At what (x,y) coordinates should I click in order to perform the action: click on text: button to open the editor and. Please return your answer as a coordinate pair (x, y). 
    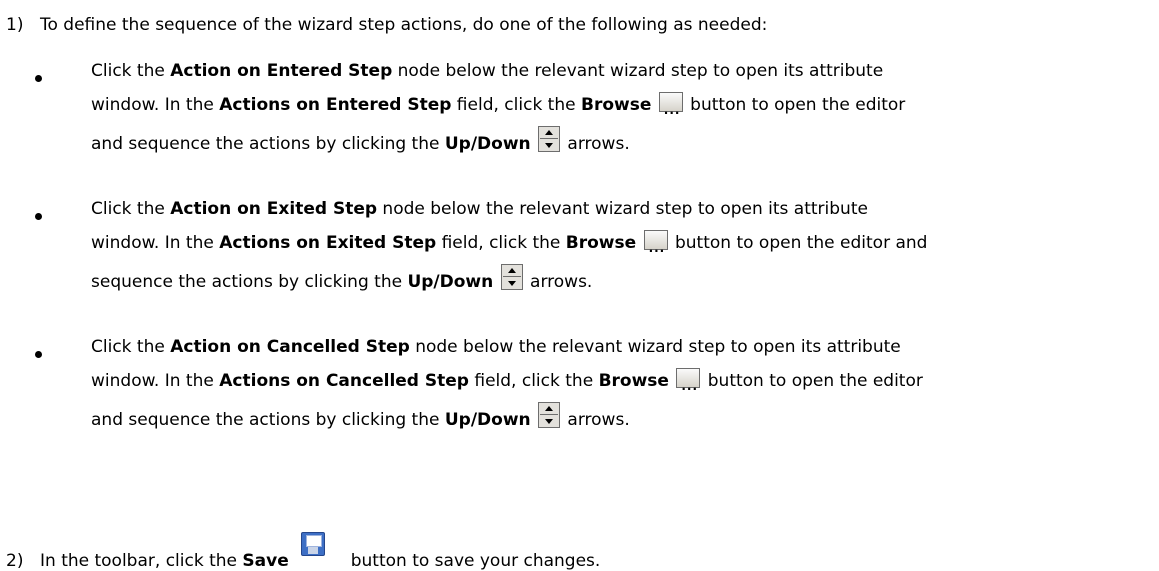
    Looking at the image, I should click on (798, 243).